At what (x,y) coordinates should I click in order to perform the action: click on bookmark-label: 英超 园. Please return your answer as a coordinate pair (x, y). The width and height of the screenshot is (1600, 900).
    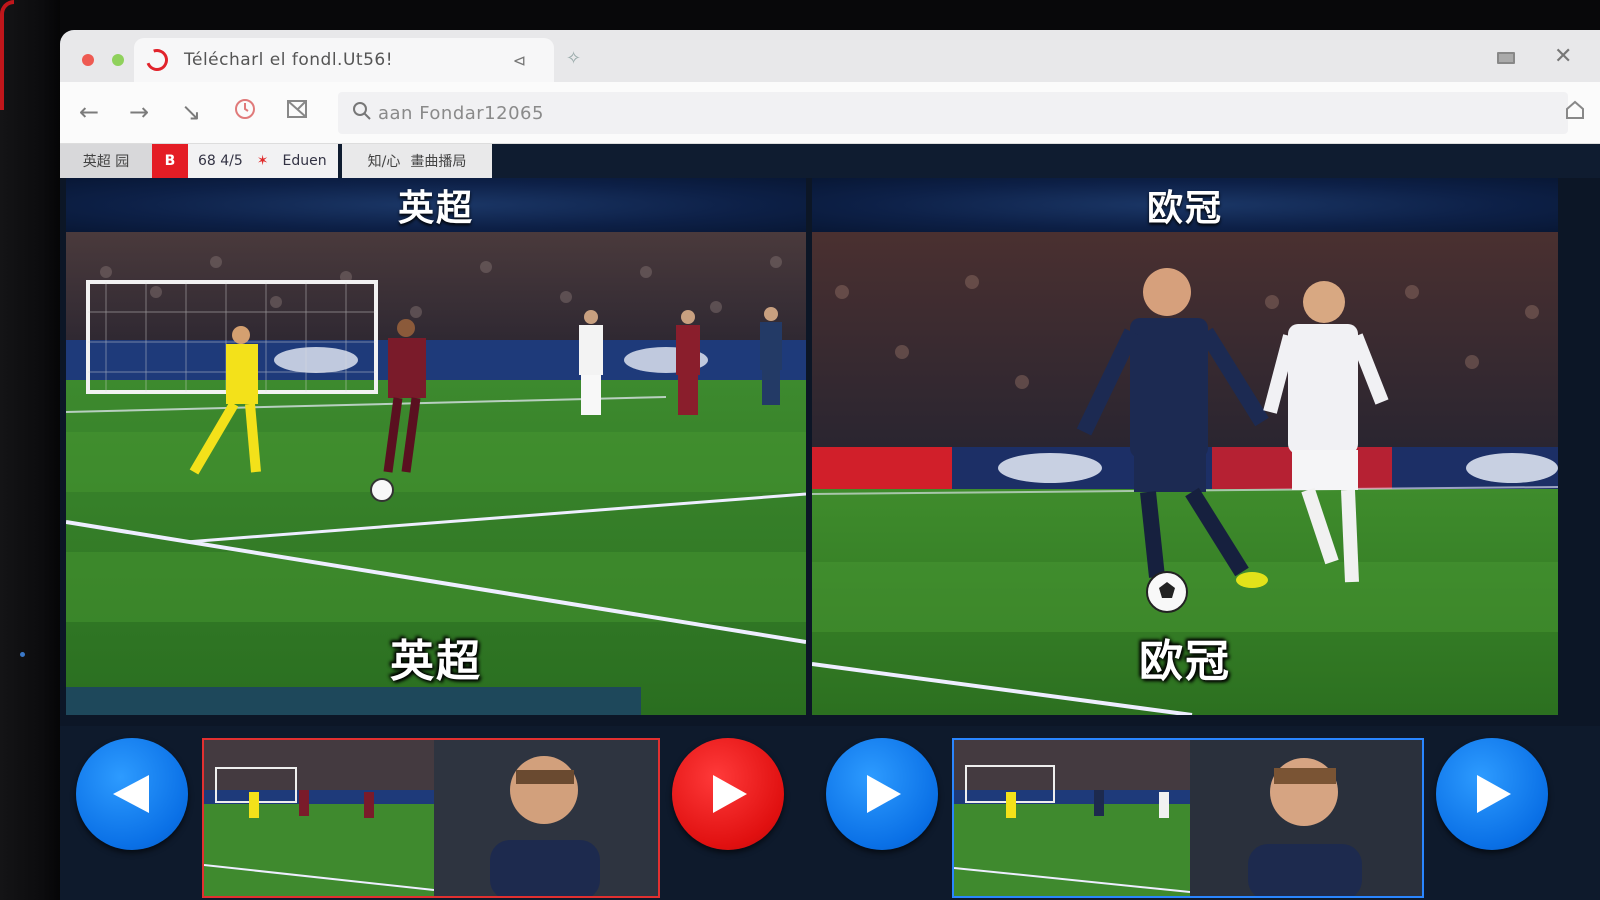
    Looking at the image, I should click on (106, 162).